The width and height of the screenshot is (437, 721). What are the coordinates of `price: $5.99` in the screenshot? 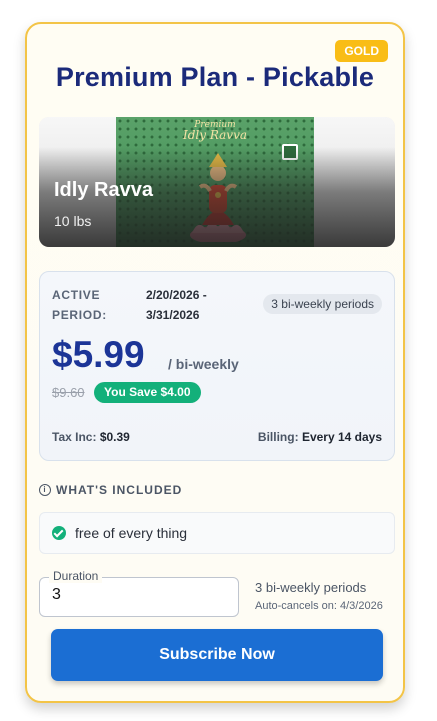 It's located at (98, 354).